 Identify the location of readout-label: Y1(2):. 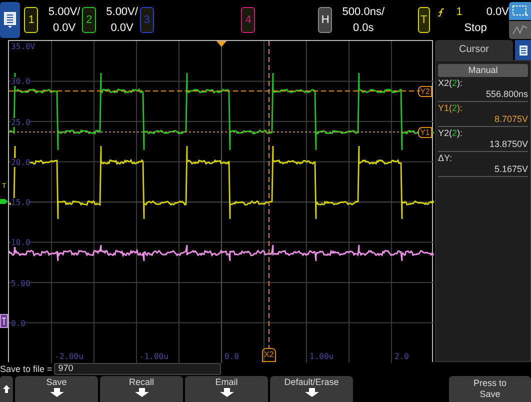
(451, 108).